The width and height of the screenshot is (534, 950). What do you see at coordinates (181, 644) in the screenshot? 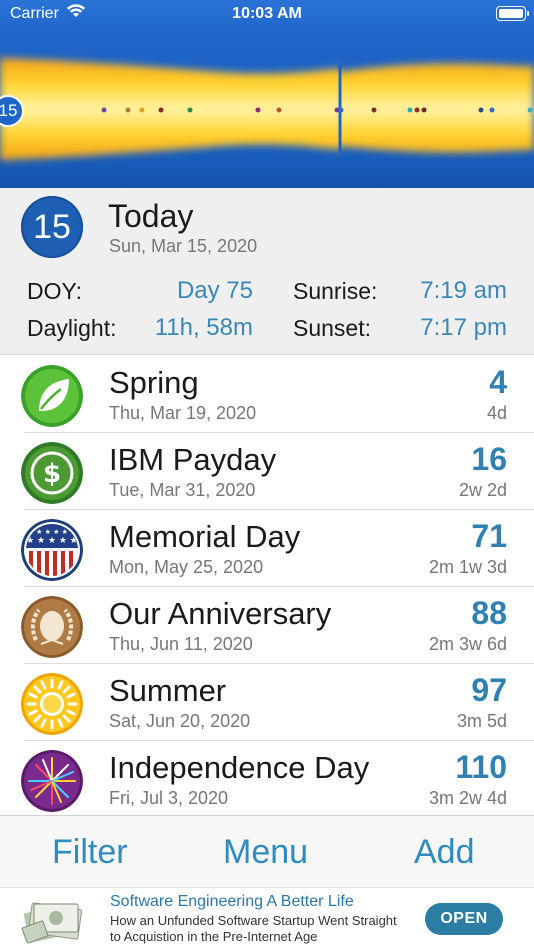
I see `event-date: Thu, Jun 11, 2020` at bounding box center [181, 644].